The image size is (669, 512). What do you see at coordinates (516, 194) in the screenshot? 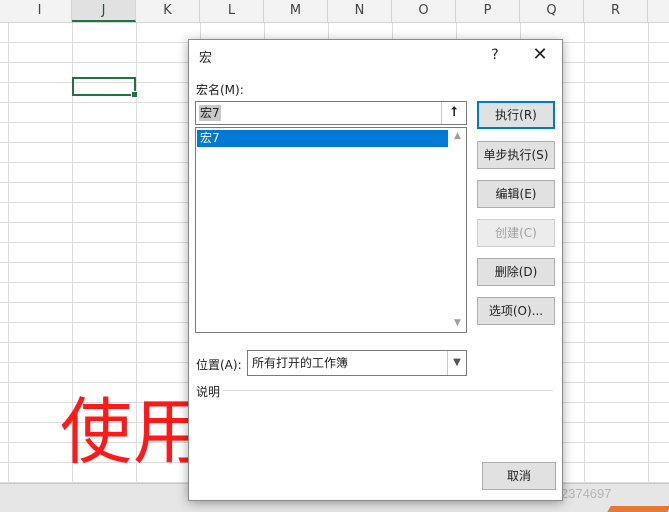
I see `edit-button: 编辑(E)` at bounding box center [516, 194].